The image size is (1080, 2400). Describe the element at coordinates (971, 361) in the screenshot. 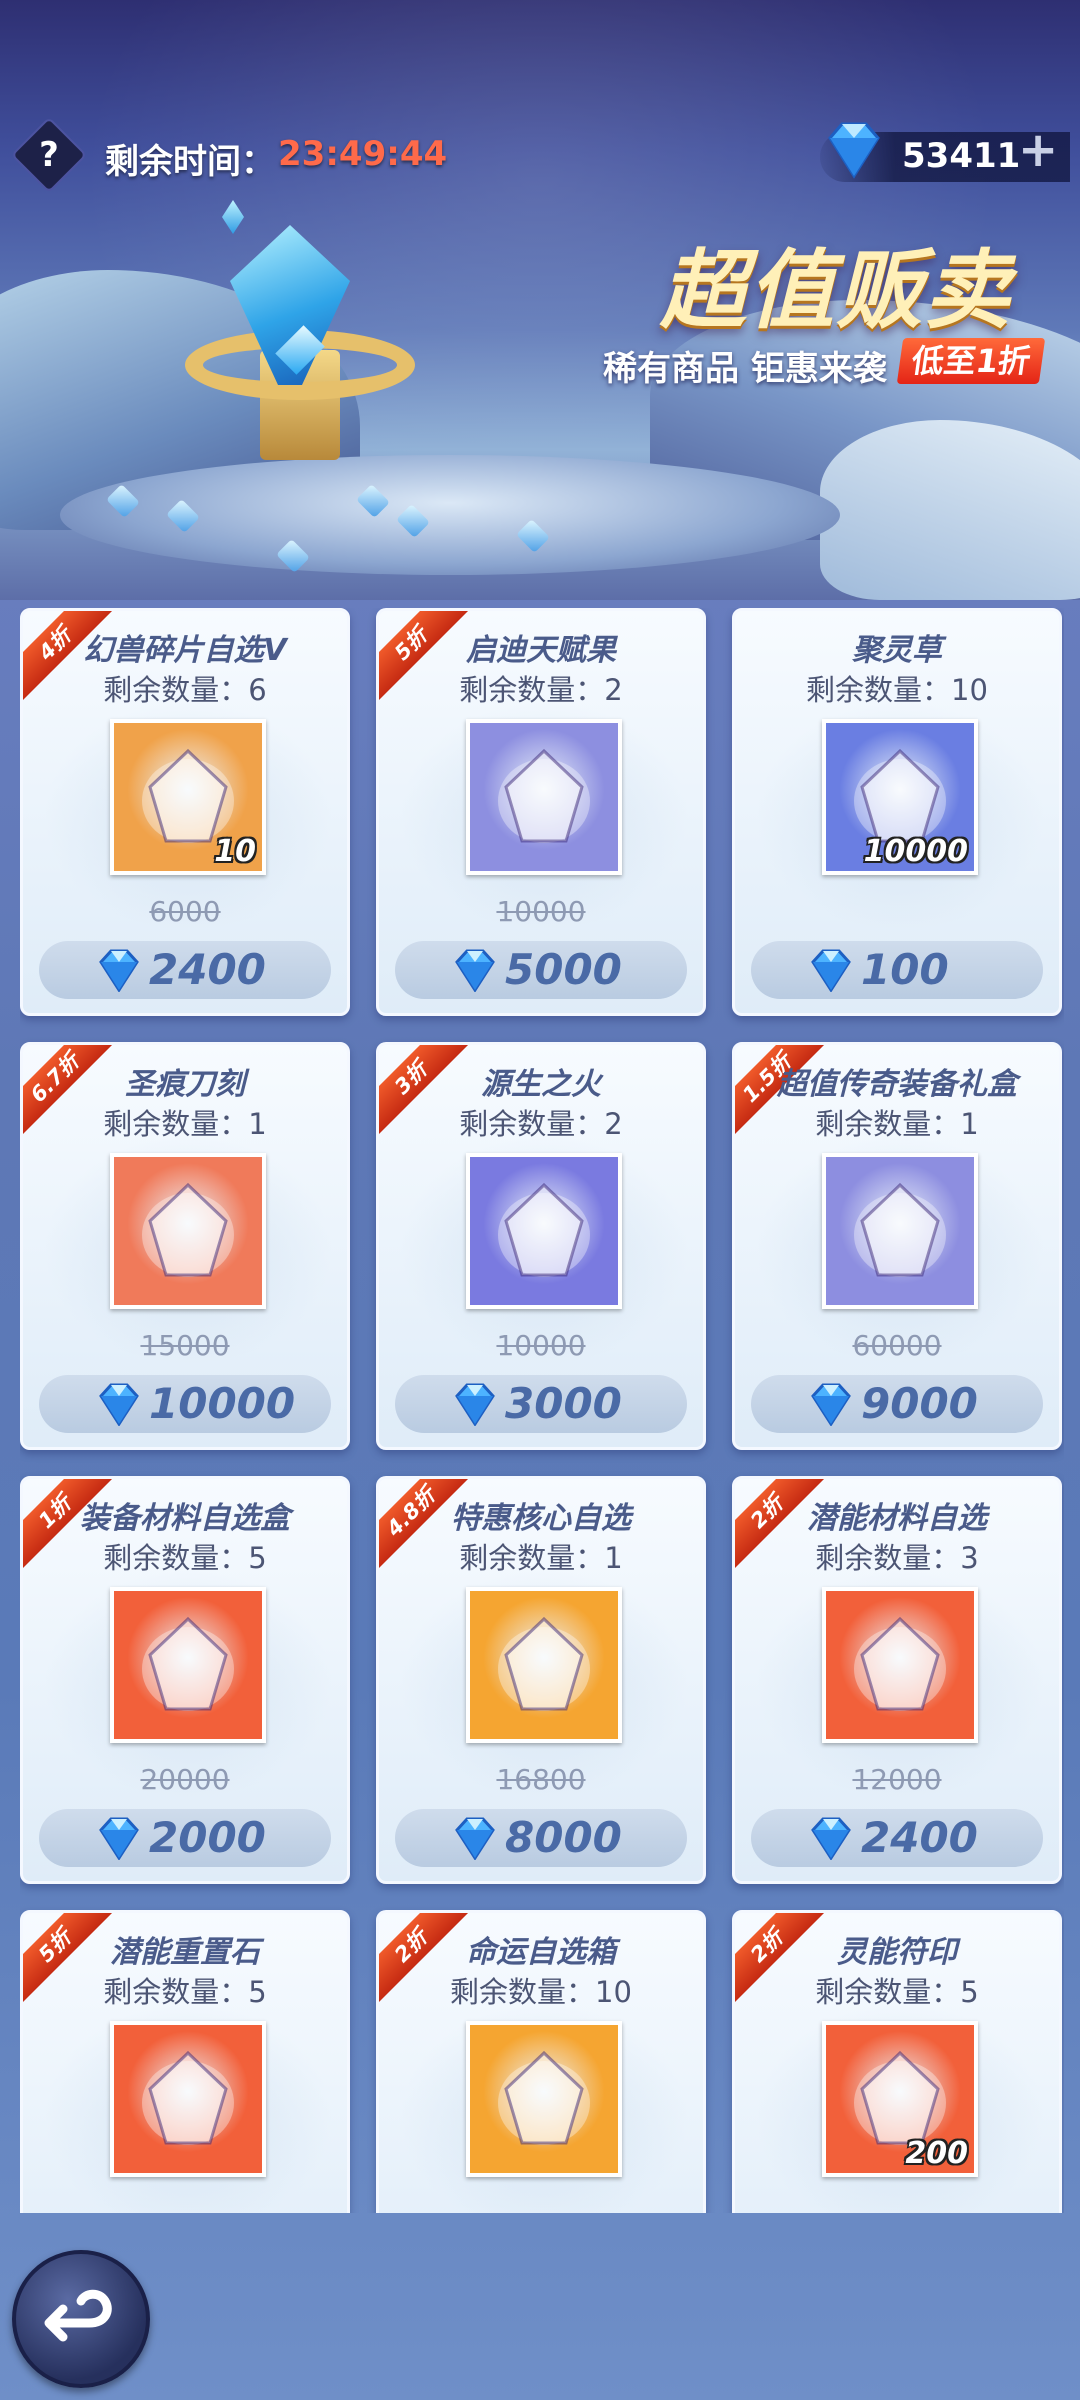

I see `discount-badge: 低至1折` at that location.